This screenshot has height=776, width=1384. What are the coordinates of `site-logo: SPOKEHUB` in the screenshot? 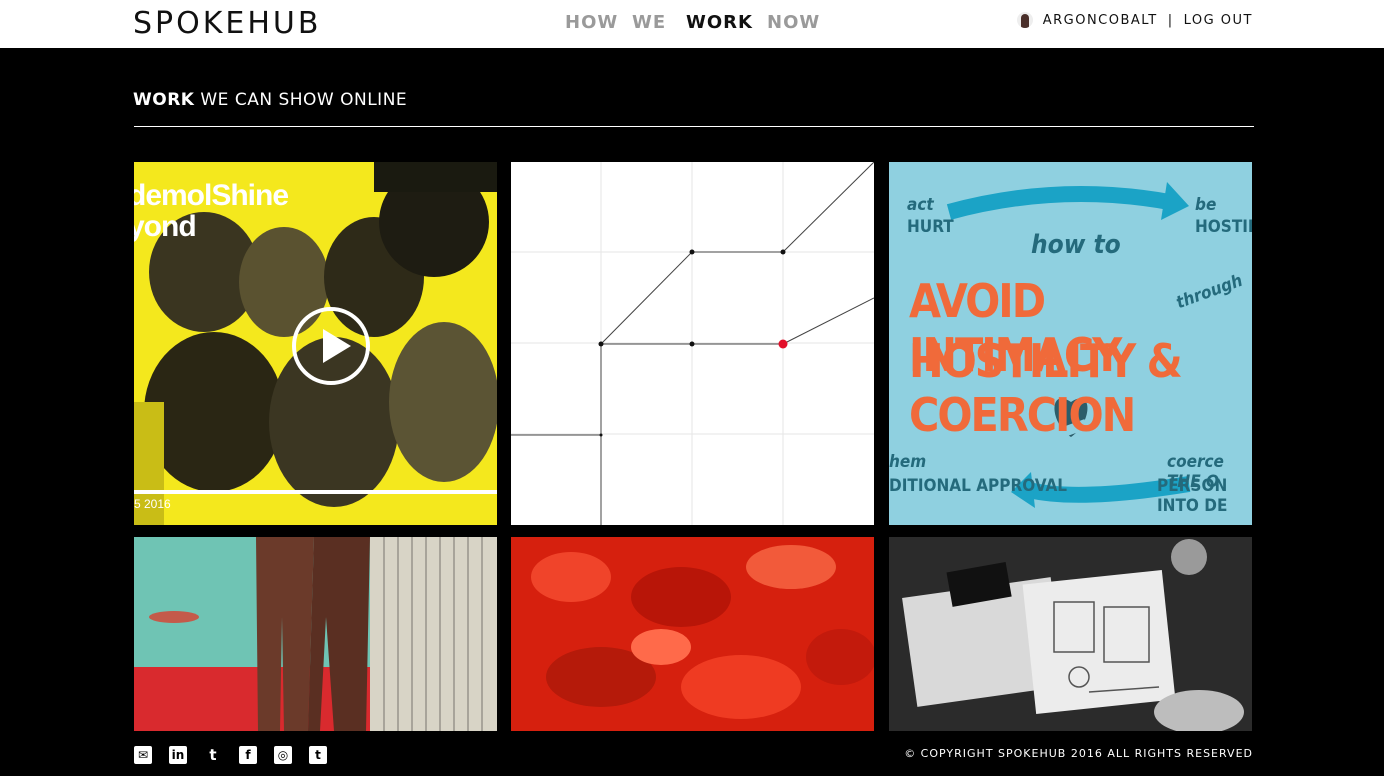 It's located at (227, 23).